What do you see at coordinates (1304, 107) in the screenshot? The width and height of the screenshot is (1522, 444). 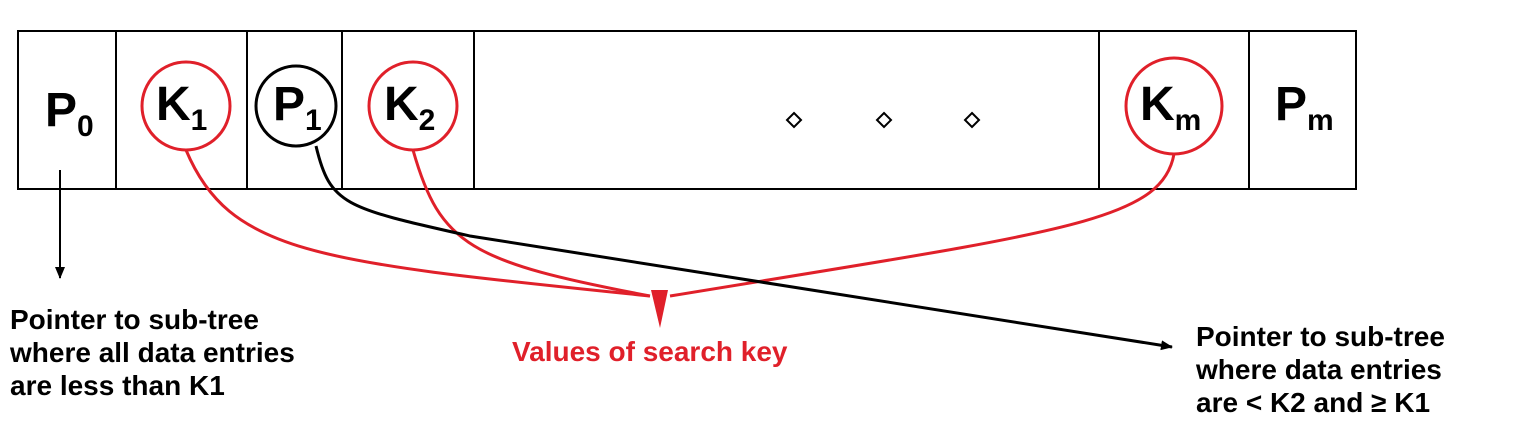 I see `cell-label-pm: Pm` at bounding box center [1304, 107].